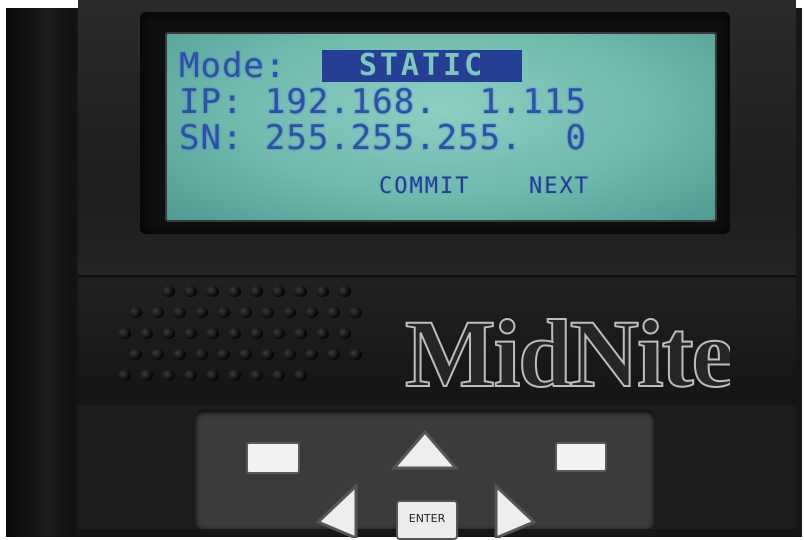  Describe the element at coordinates (233, 66) in the screenshot. I see `mode-label: Mode:` at that location.